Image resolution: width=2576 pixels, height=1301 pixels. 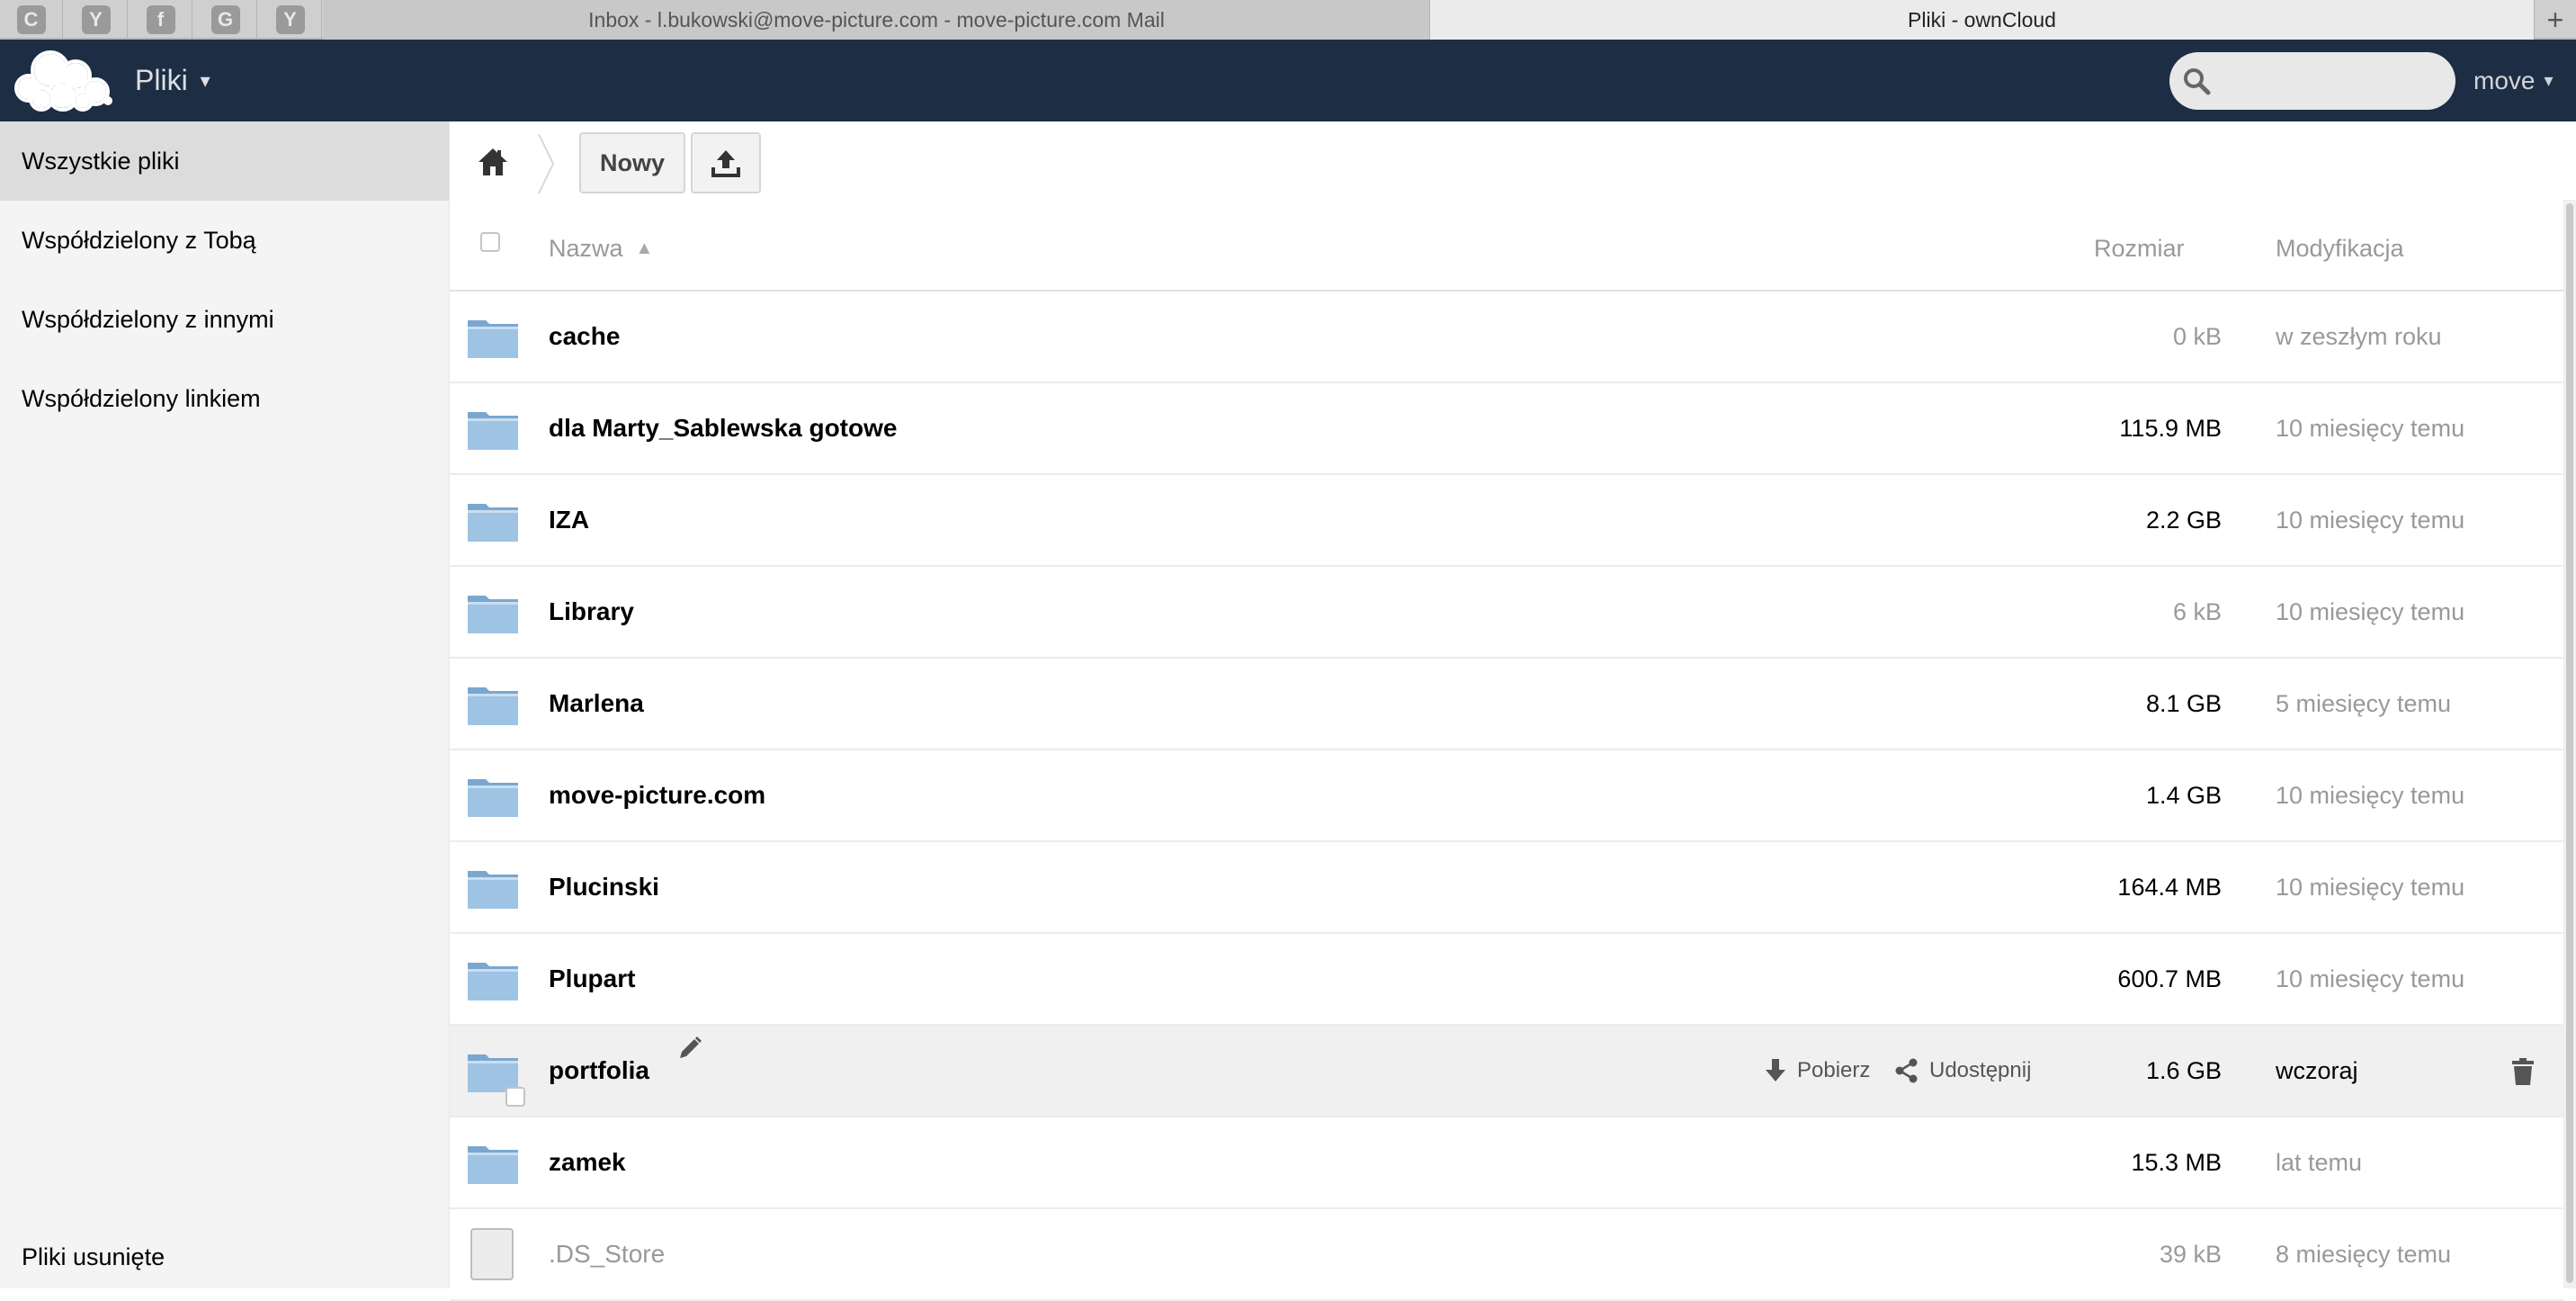 I want to click on pinned-tab-4: G, so click(x=225, y=20).